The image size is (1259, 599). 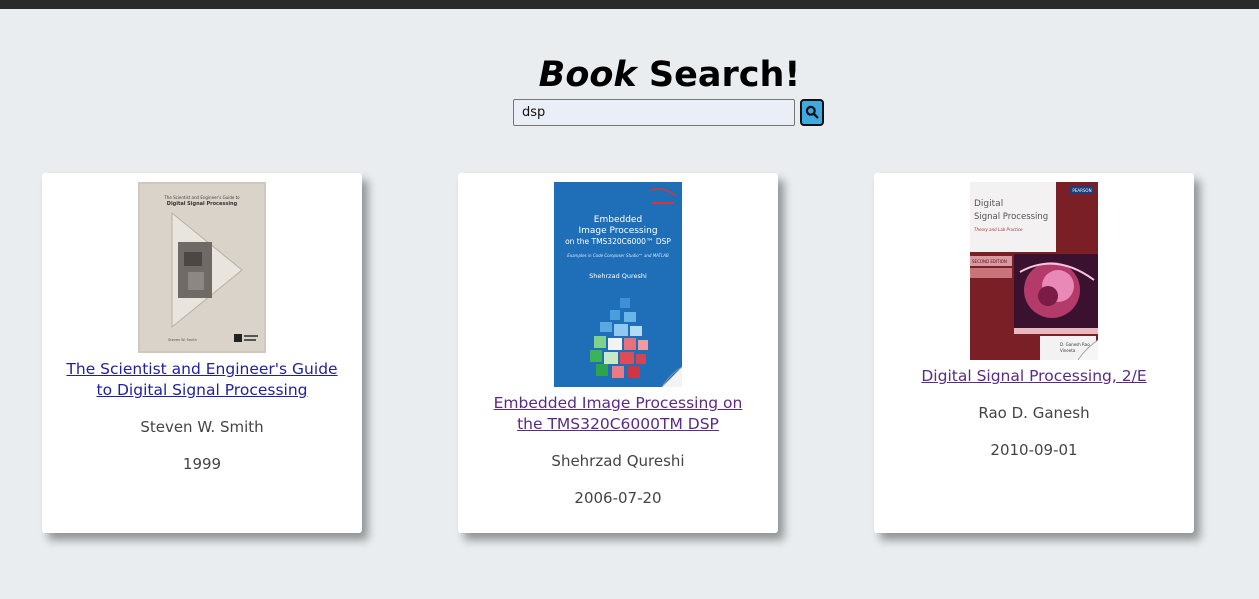 What do you see at coordinates (618, 220) in the screenshot?
I see `cover-text: Embedded` at bounding box center [618, 220].